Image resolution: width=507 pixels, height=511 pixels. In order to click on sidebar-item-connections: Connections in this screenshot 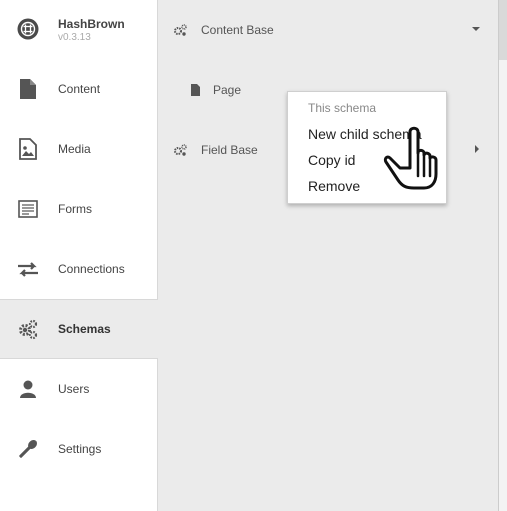, I will do `click(78, 269)`.